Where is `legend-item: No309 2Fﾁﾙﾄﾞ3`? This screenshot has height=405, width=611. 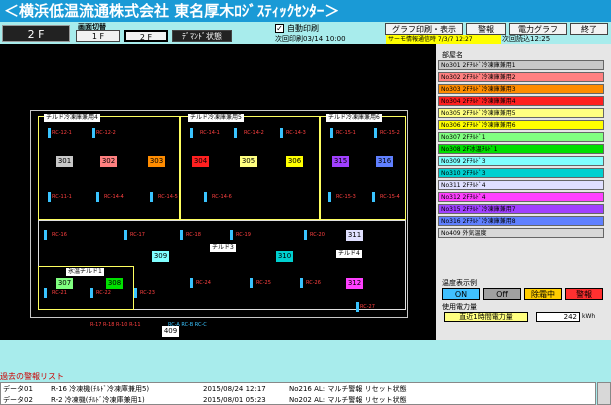
legend-item: No309 2Fﾁﾙﾄﾞ3 is located at coordinates (521, 161).